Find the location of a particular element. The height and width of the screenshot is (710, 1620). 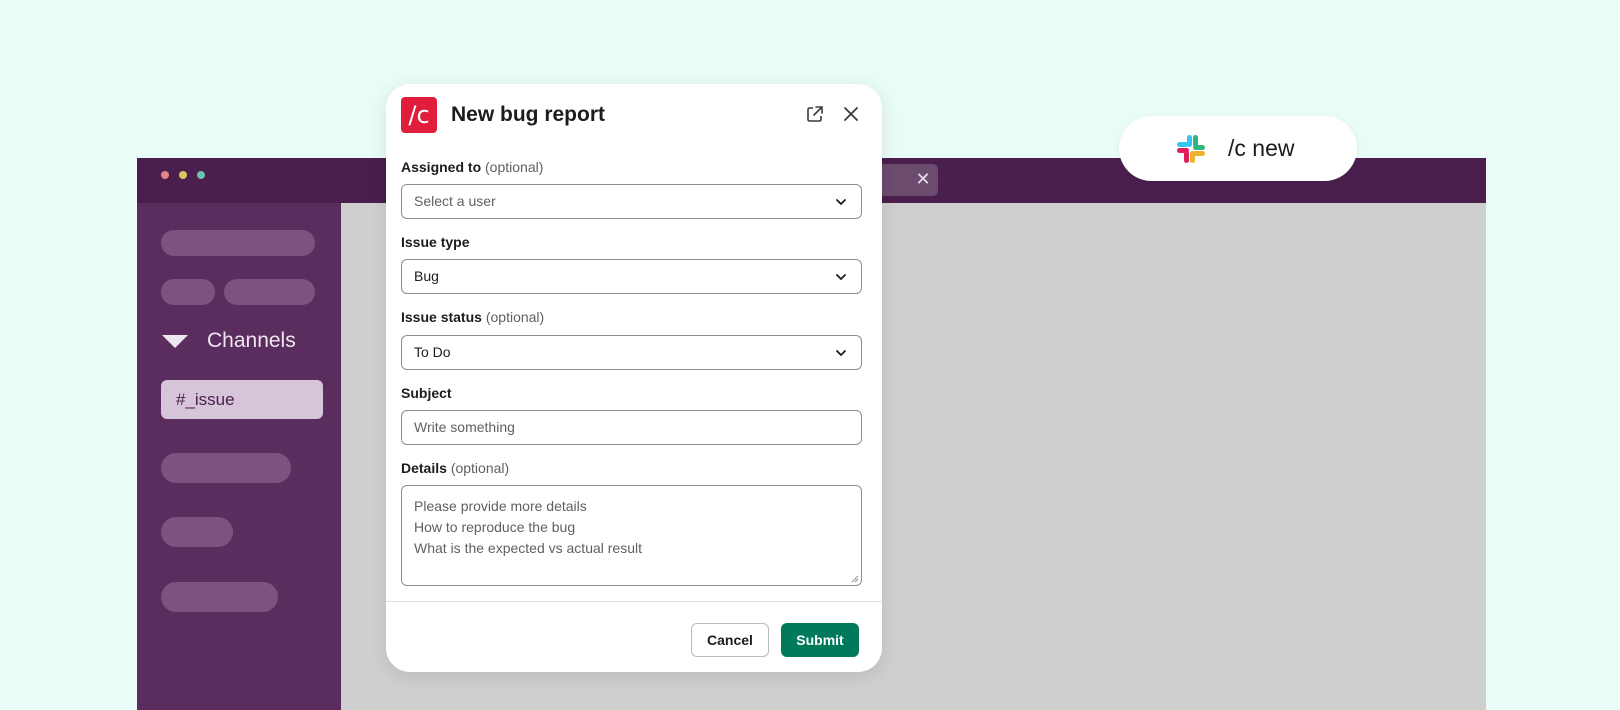

assigned-to-select: Select a user is located at coordinates (631, 201).